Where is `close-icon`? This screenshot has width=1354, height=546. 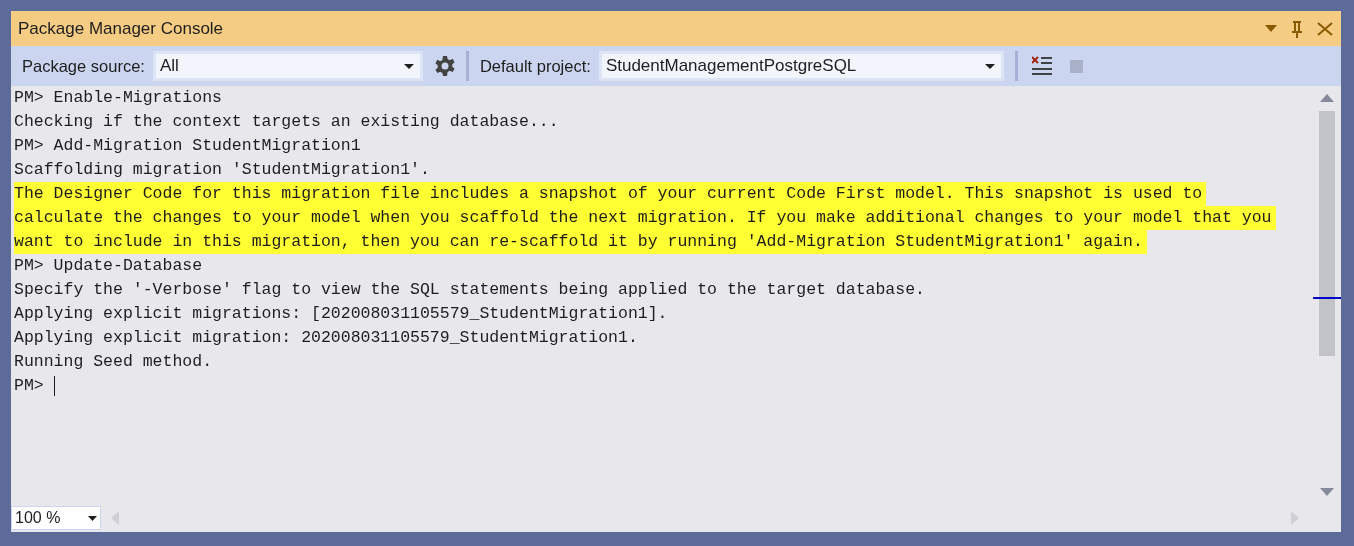
close-icon is located at coordinates (1325, 28).